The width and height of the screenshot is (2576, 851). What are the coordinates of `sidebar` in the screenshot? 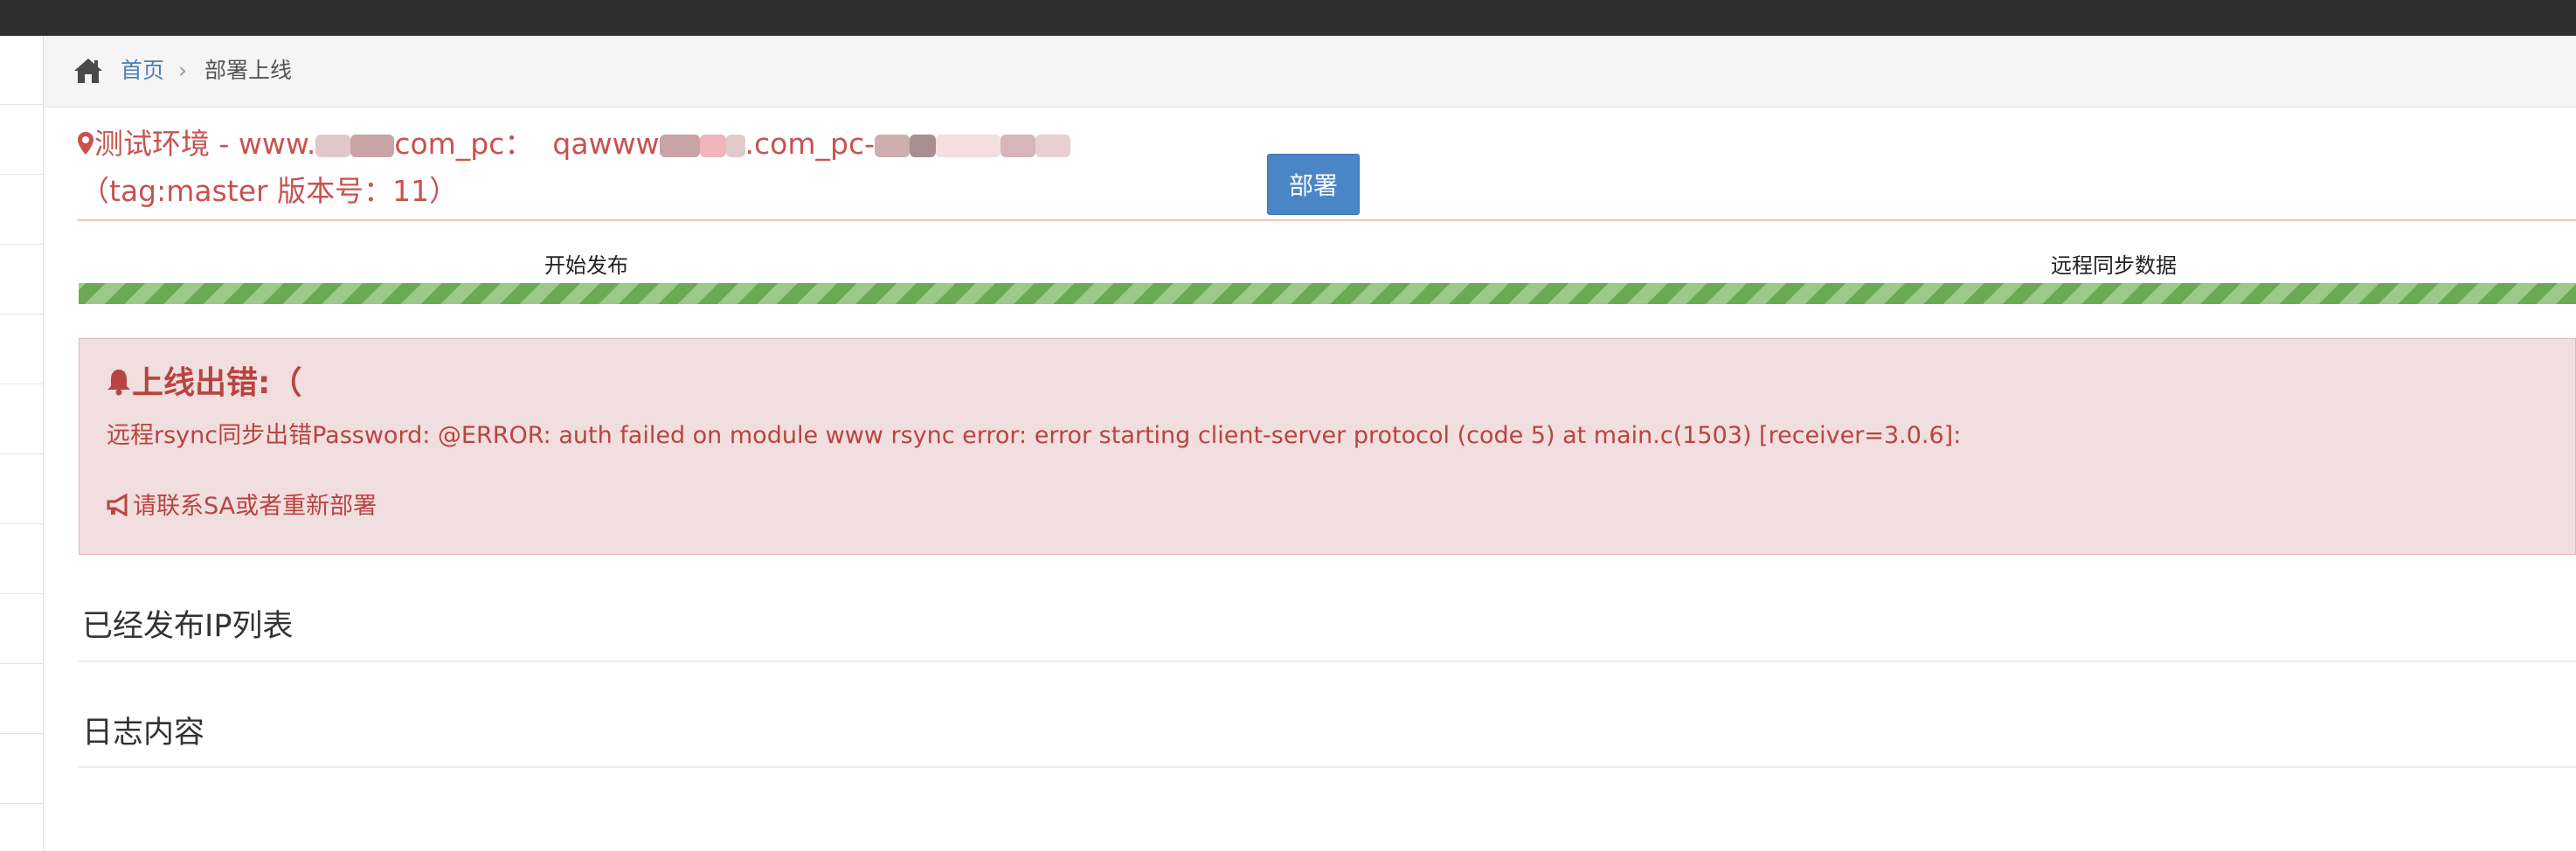 It's located at (22, 443).